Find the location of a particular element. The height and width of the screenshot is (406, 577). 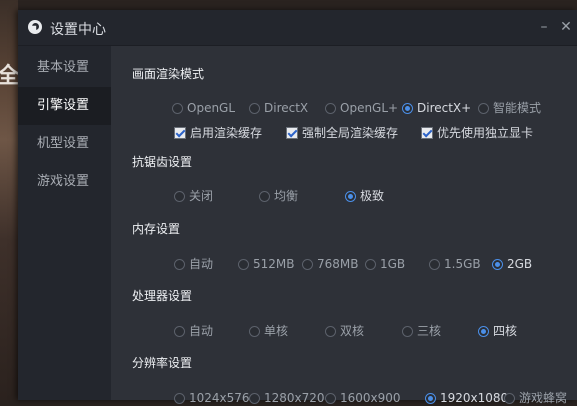

cpu-option: 三核 is located at coordinates (421, 331).